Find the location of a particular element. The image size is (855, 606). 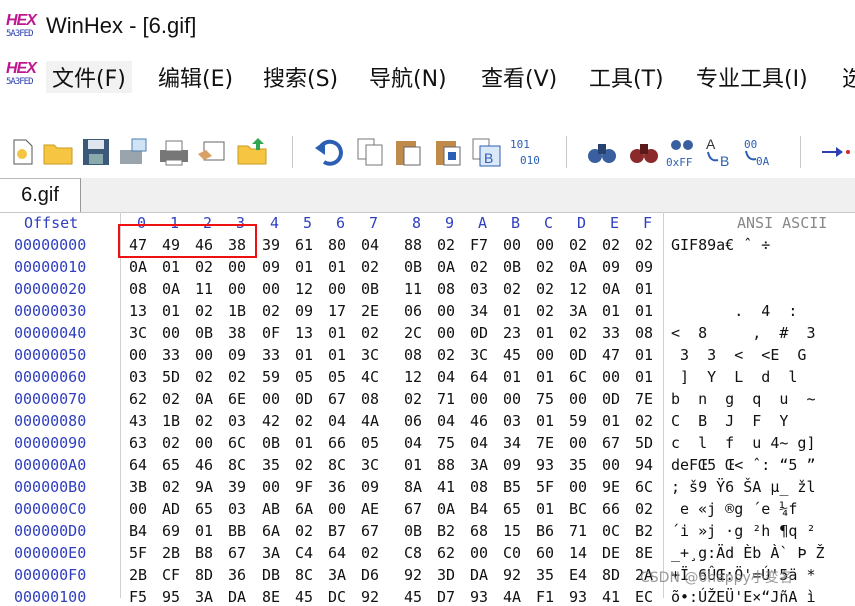

hex-byte: C4 is located at coordinates (306, 553).